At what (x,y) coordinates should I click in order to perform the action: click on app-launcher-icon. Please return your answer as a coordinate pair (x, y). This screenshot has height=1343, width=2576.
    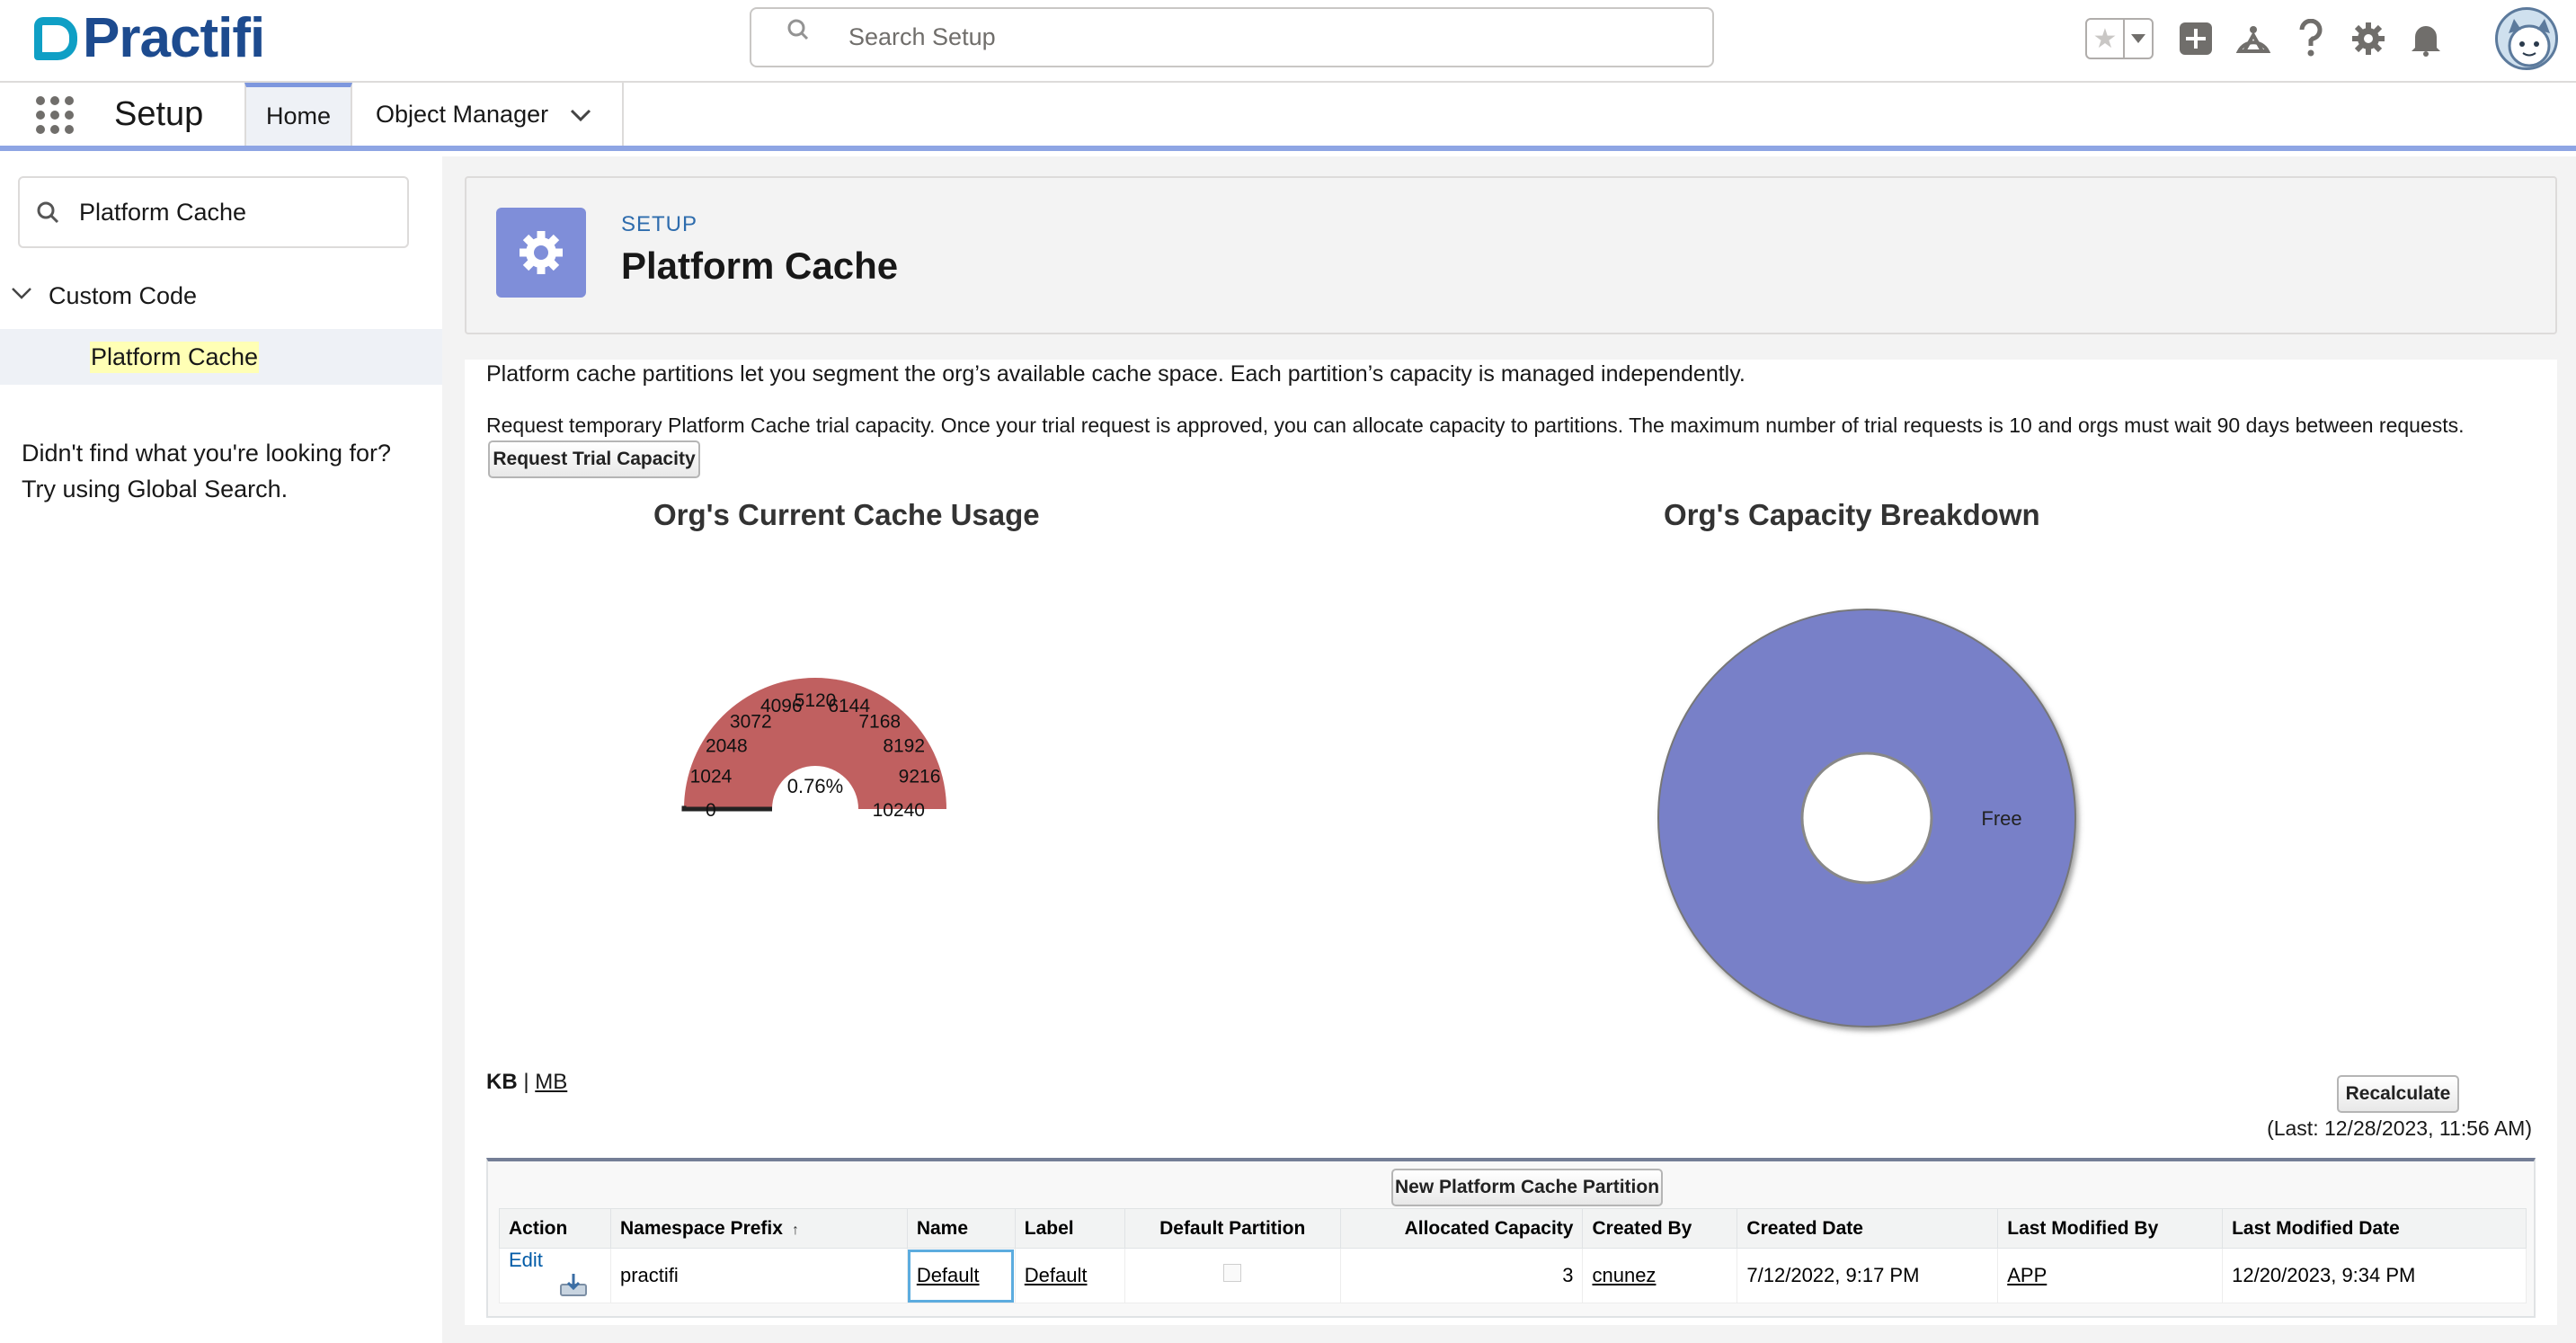
    Looking at the image, I should click on (55, 115).